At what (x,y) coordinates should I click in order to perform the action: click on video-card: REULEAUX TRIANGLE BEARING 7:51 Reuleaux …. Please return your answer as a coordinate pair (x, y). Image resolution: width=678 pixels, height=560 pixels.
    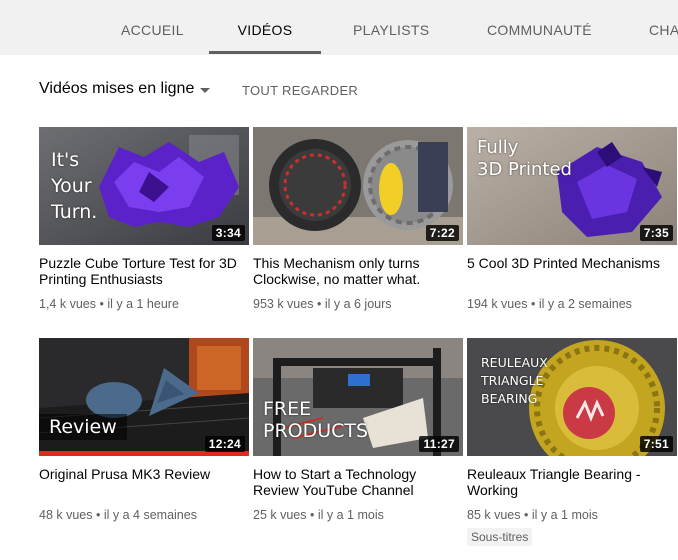
    Looking at the image, I should click on (572, 442).